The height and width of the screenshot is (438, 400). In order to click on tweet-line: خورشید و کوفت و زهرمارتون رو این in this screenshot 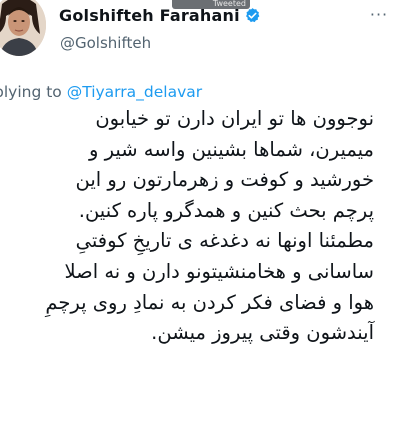, I will do `click(224, 180)`.